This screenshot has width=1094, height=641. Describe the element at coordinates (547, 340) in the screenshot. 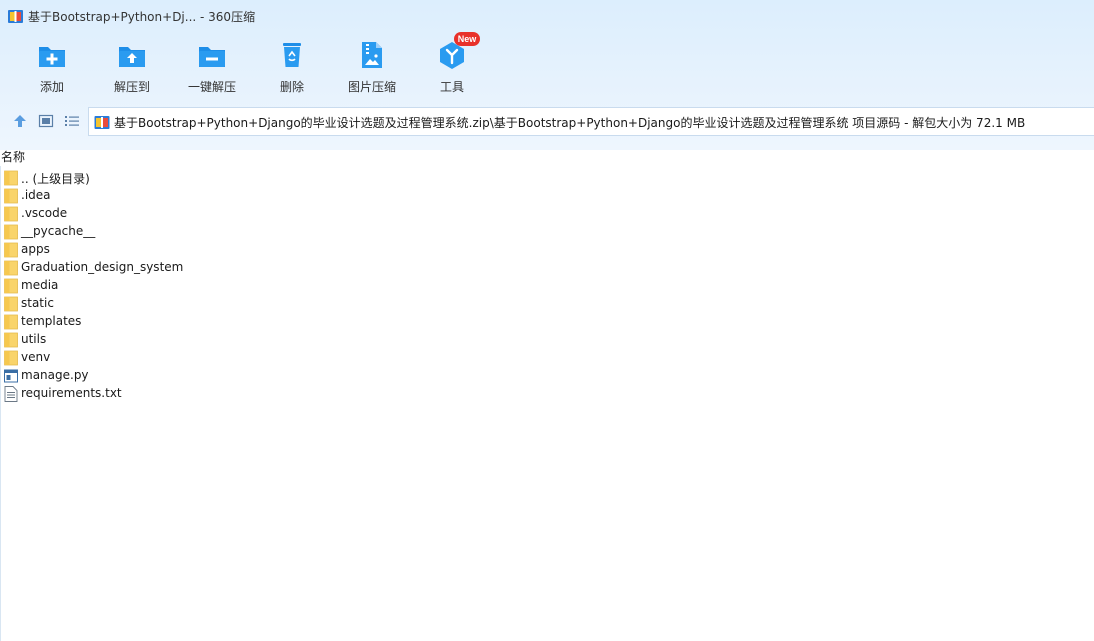

I see `list-item: utils` at that location.